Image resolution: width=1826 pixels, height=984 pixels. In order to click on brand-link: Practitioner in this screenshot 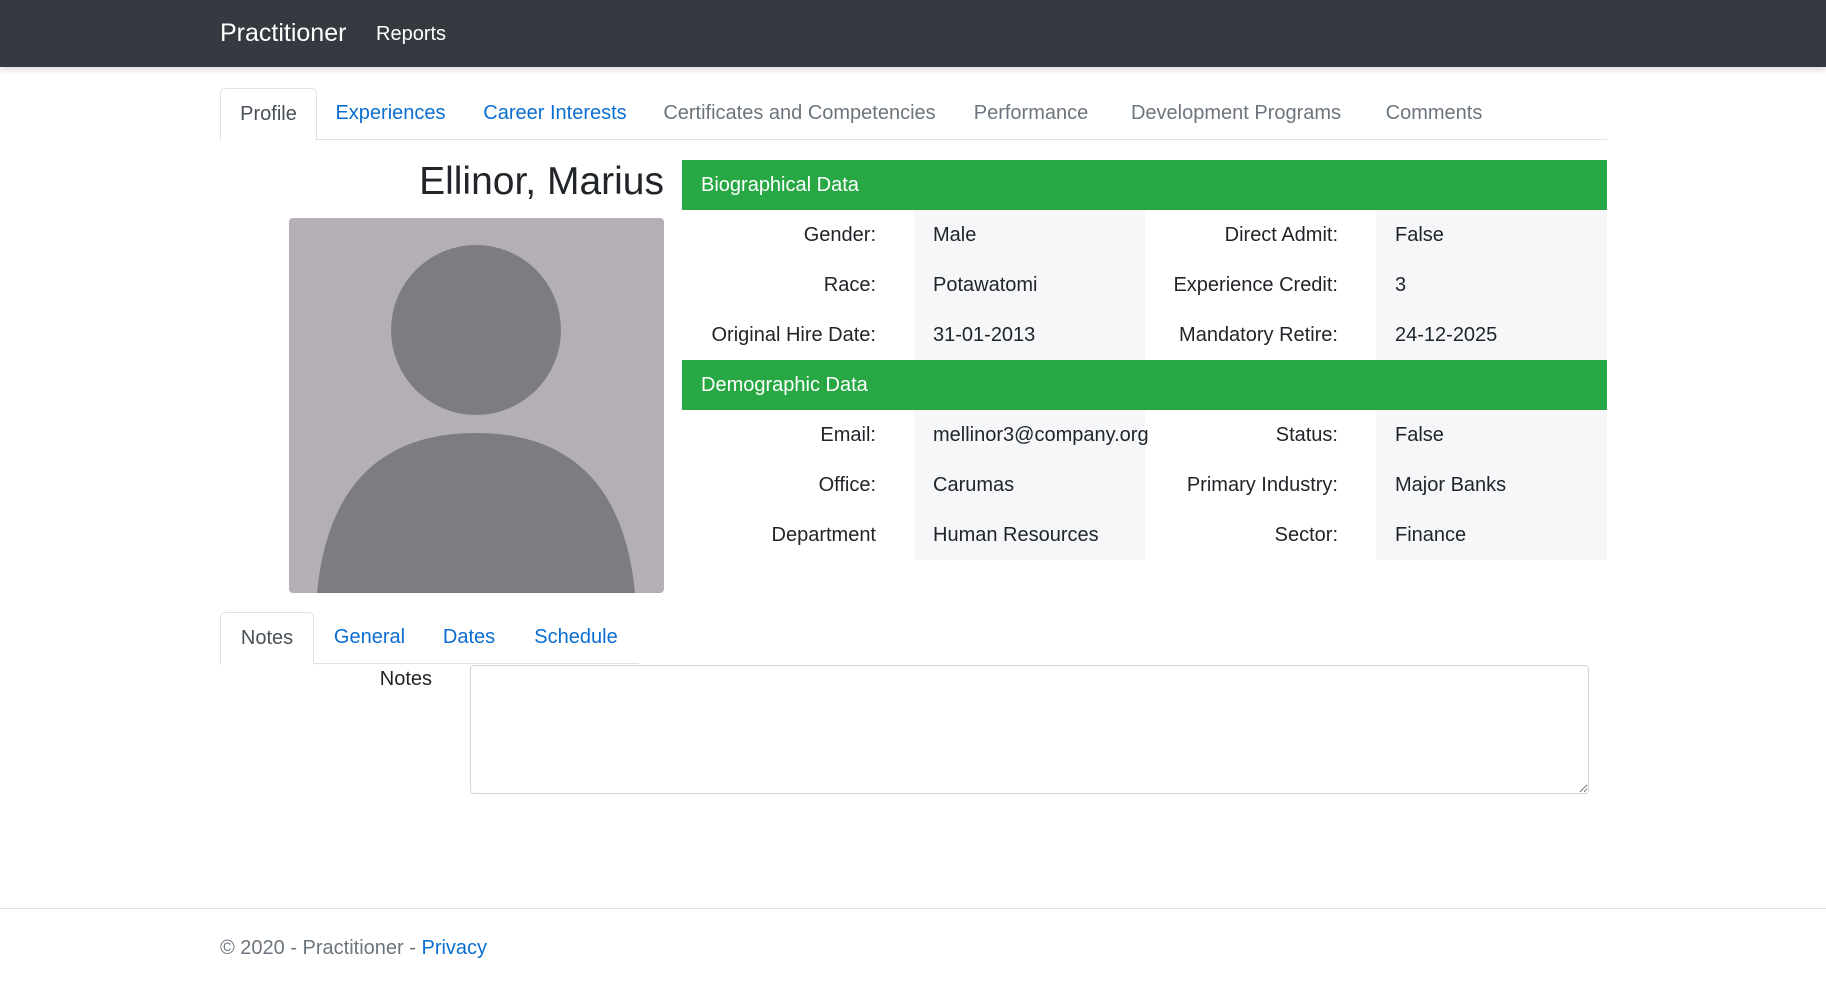, I will do `click(283, 33)`.